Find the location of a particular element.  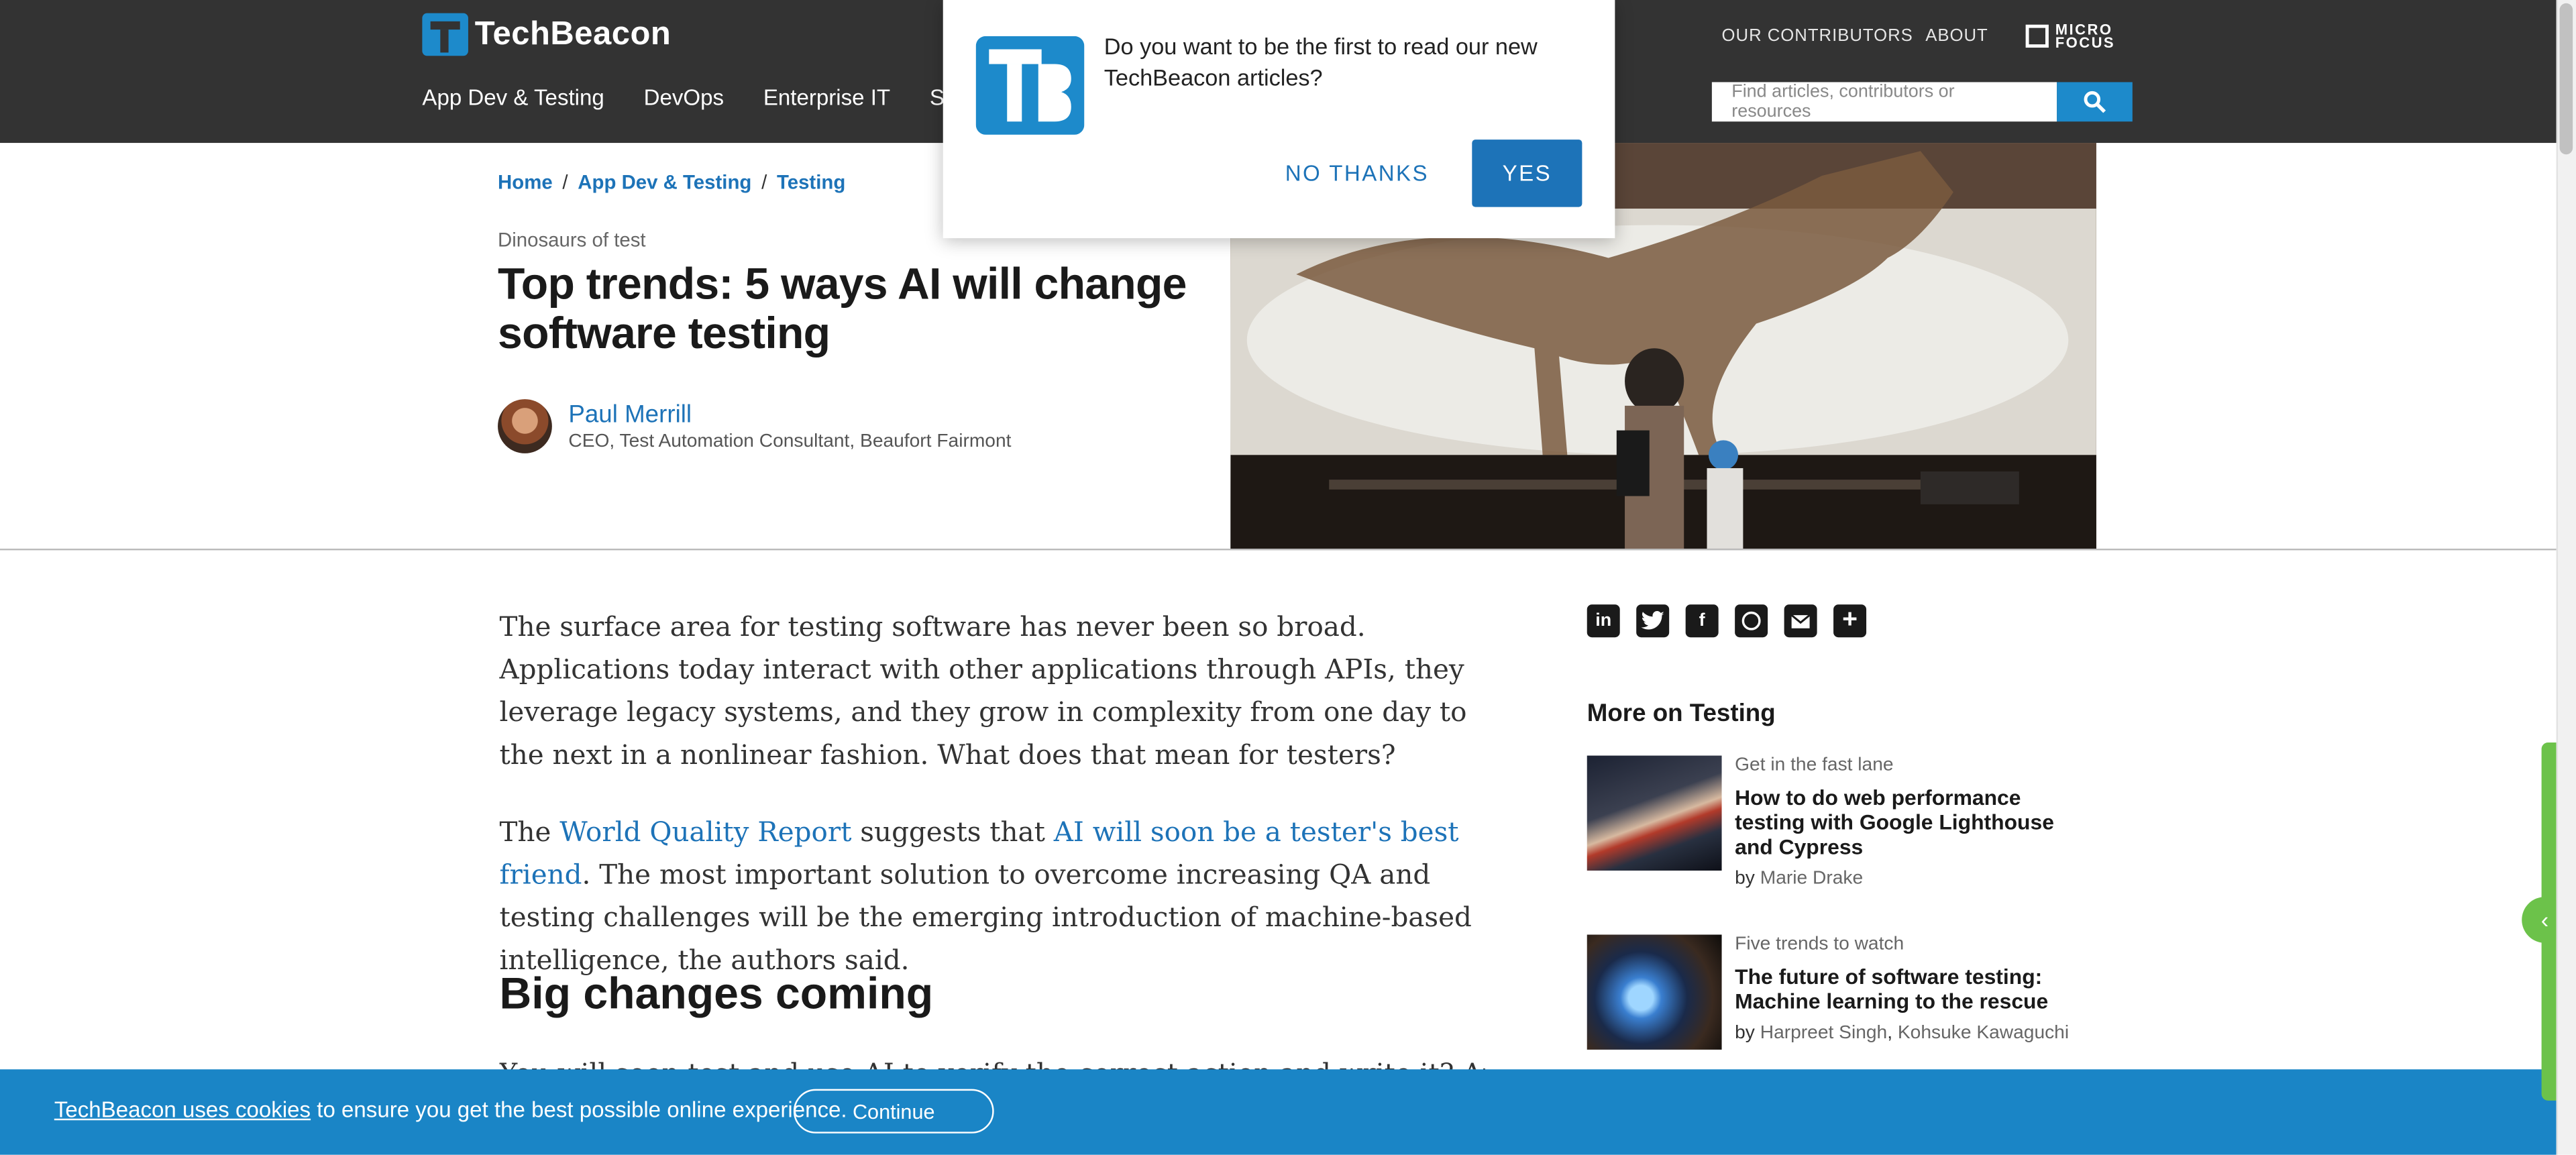

nav-about-label: ABOUT is located at coordinates (1956, 36).